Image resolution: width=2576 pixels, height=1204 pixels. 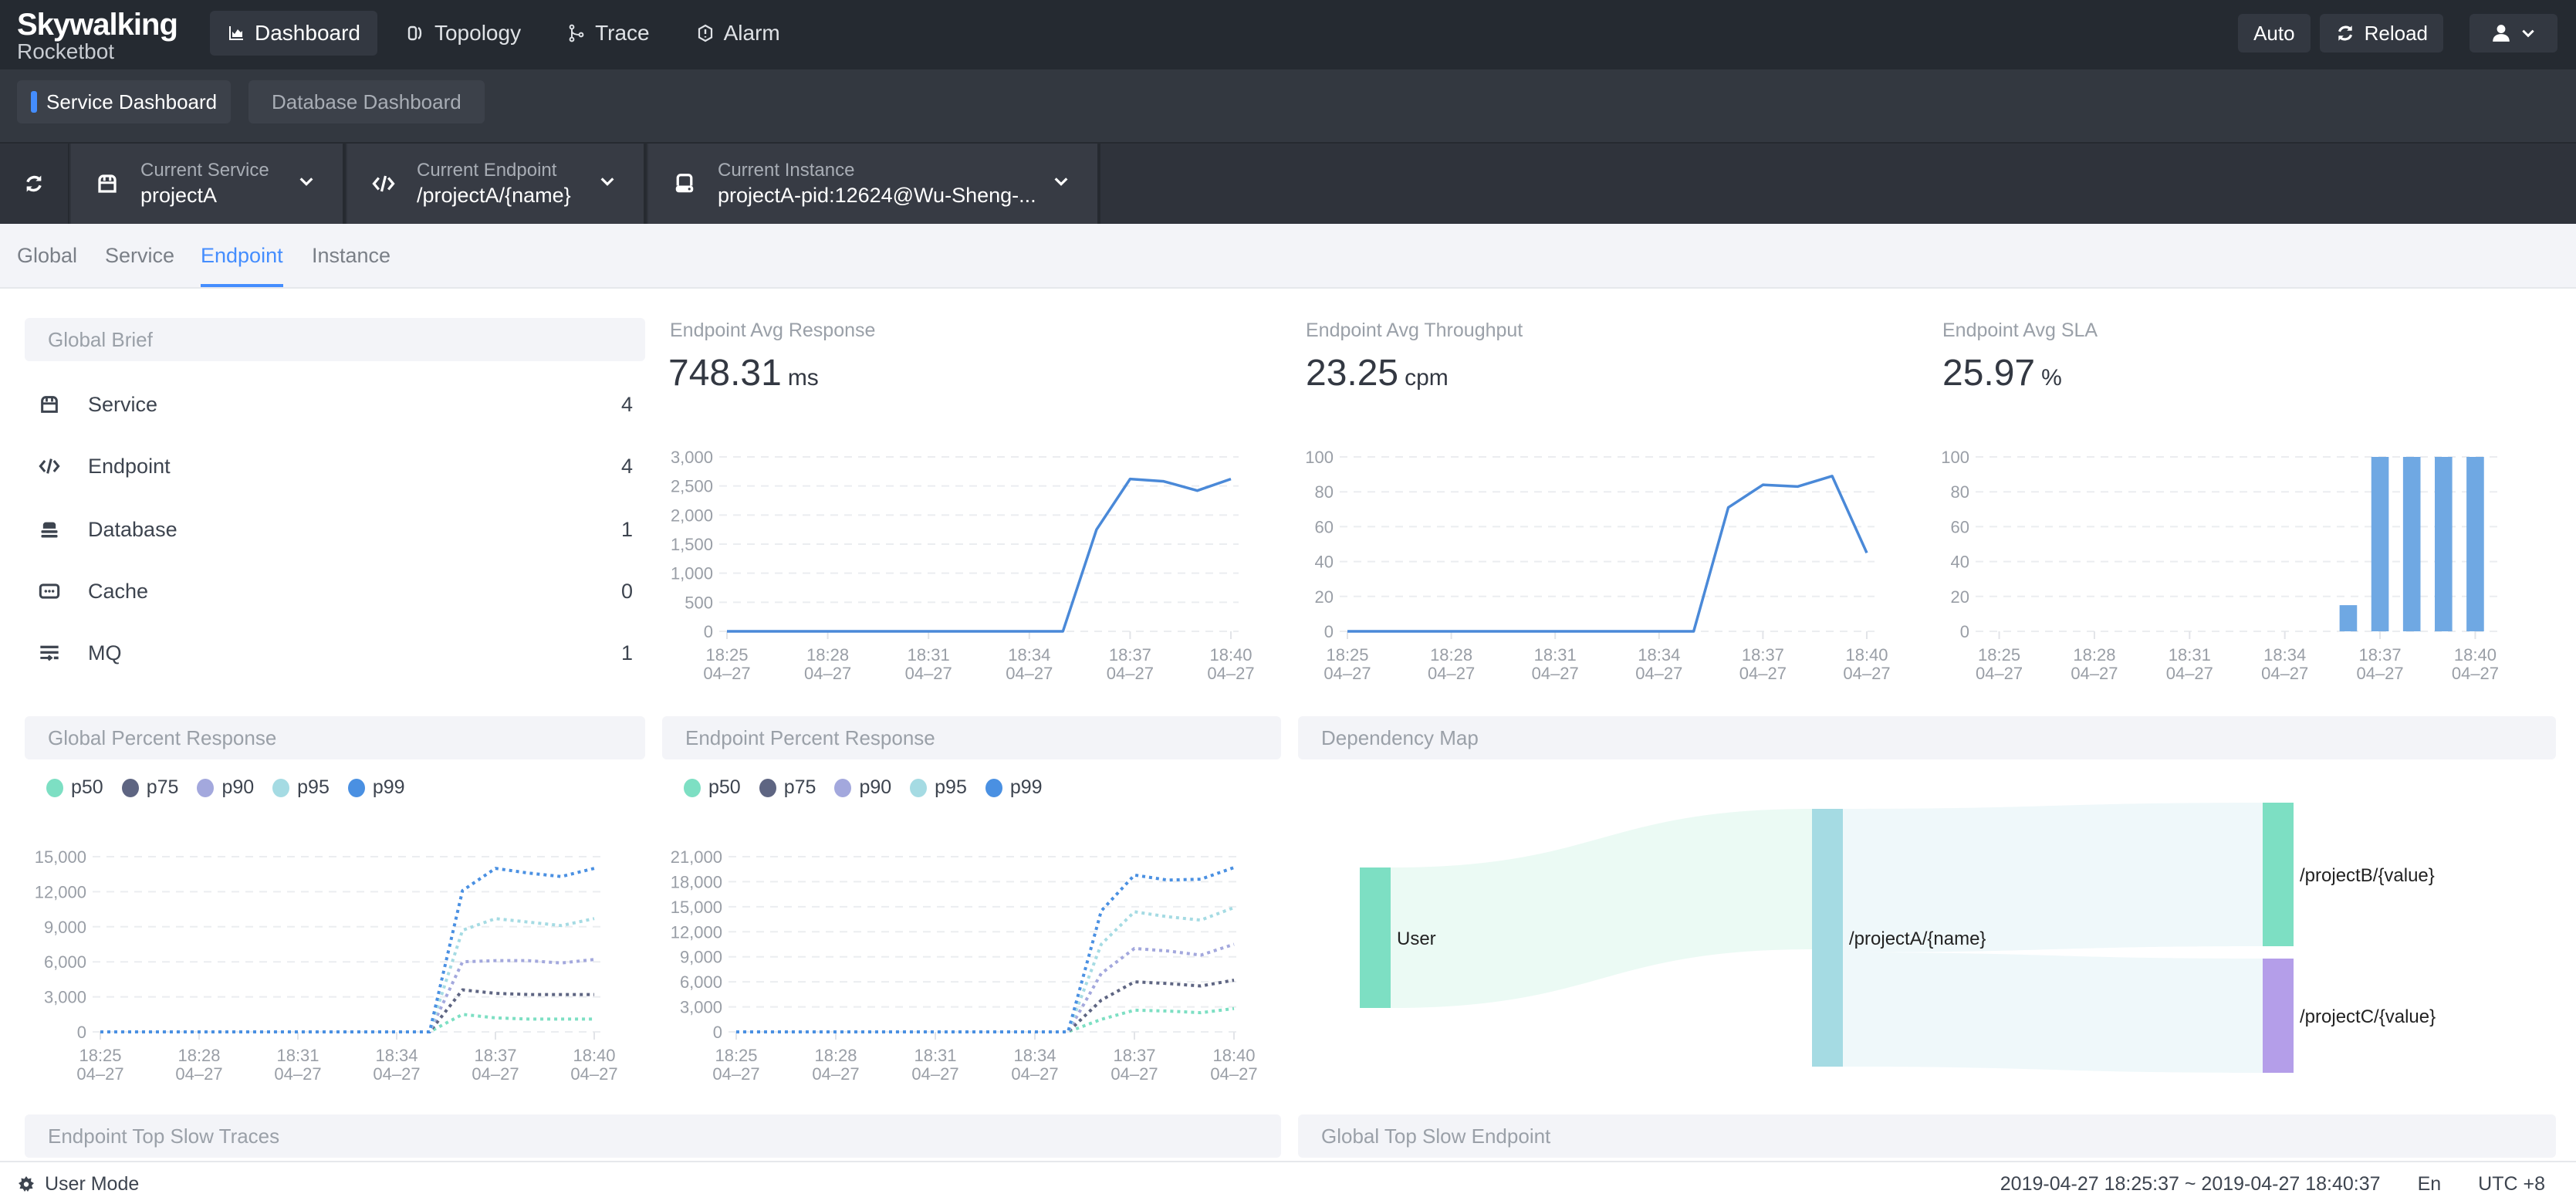 I want to click on trace-icon, so click(x=576, y=33).